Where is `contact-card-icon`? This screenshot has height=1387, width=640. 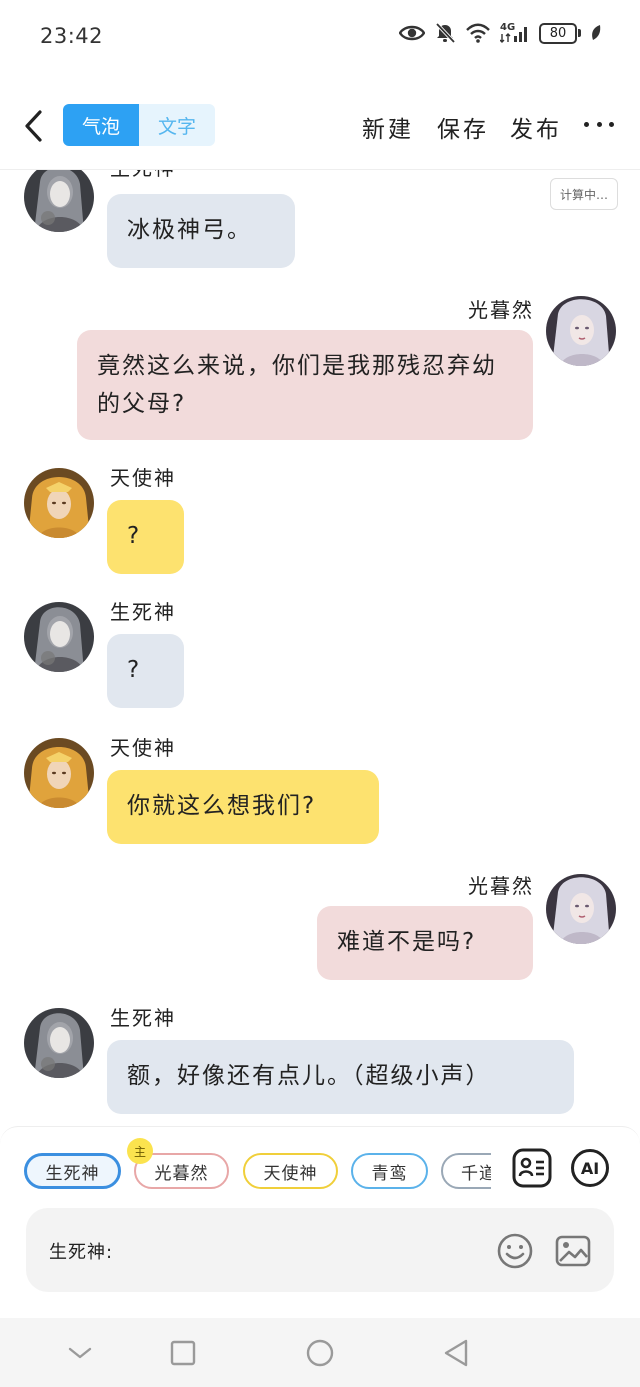 contact-card-icon is located at coordinates (532, 1168).